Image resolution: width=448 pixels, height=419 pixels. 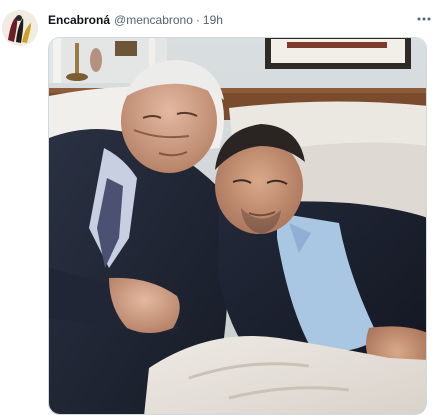 What do you see at coordinates (213, 20) in the screenshot?
I see `timestamp: 19h` at bounding box center [213, 20].